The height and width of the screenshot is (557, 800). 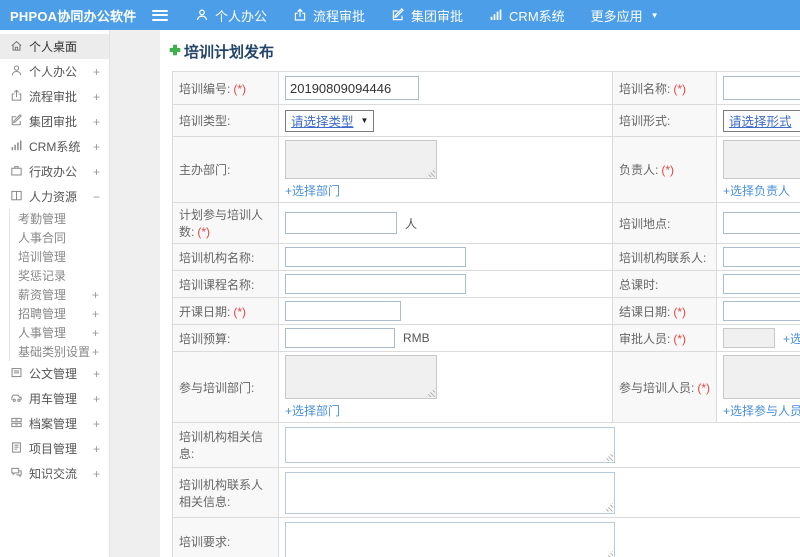 I want to click on field-label-training-no: 培训编号:, so click(x=205, y=88).